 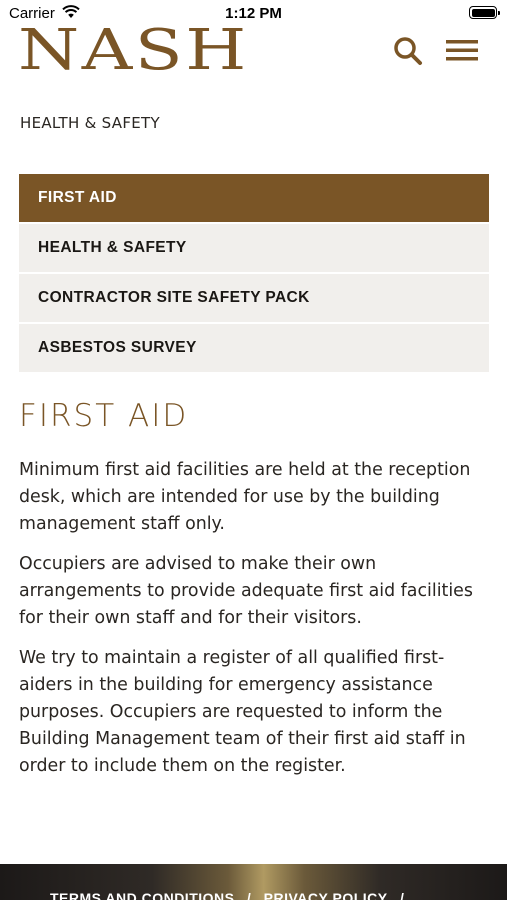 What do you see at coordinates (142, 895) in the screenshot?
I see `terms-link: TERMS AND CONDITIONS` at bounding box center [142, 895].